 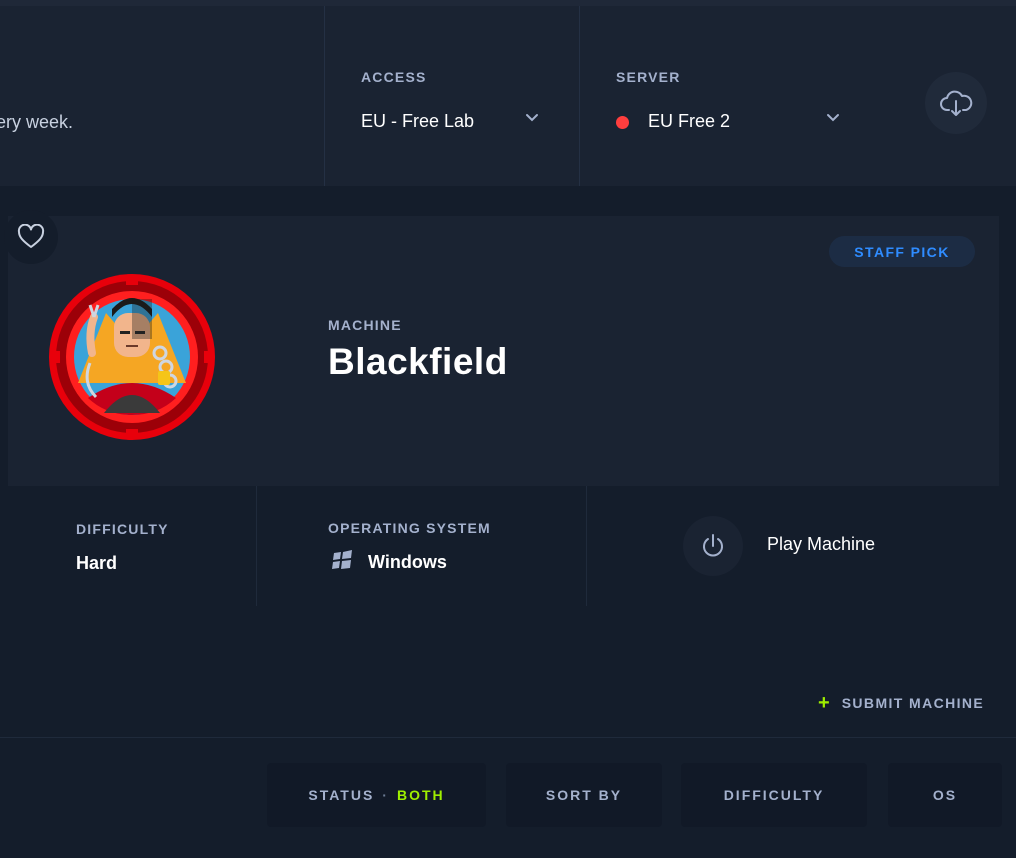 I want to click on submit-machine-label: SUBMIT MACHINE, so click(x=913, y=703).